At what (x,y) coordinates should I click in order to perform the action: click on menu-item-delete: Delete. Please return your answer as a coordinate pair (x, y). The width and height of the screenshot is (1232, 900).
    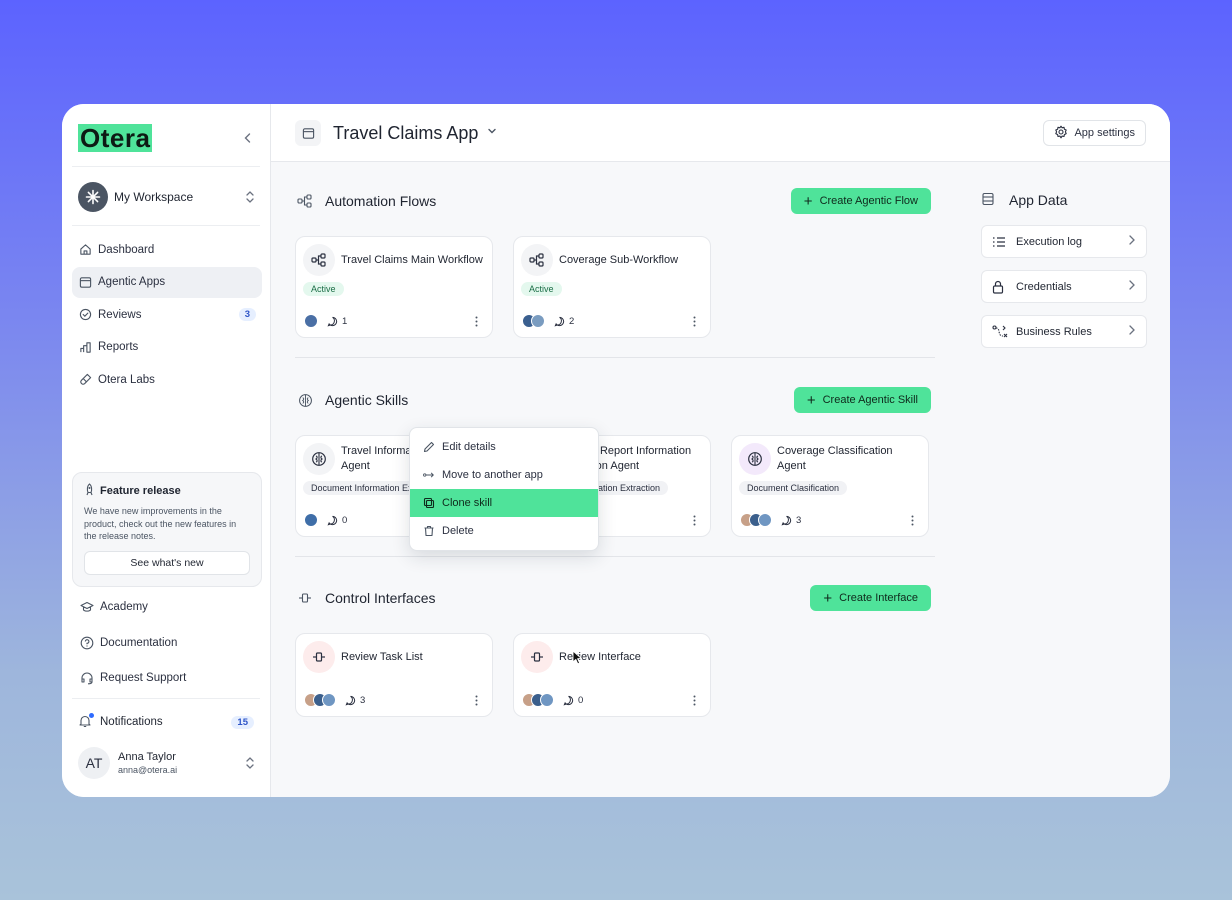
    Looking at the image, I should click on (504, 531).